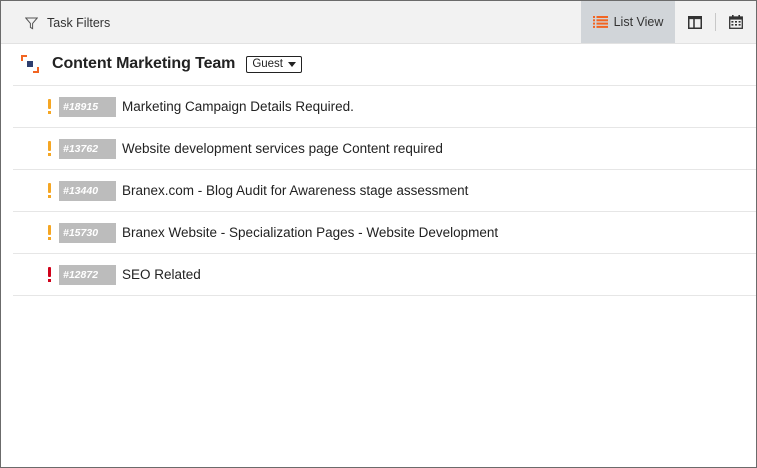 Image resolution: width=757 pixels, height=468 pixels. I want to click on team-title: Content Marketing Team, so click(144, 63).